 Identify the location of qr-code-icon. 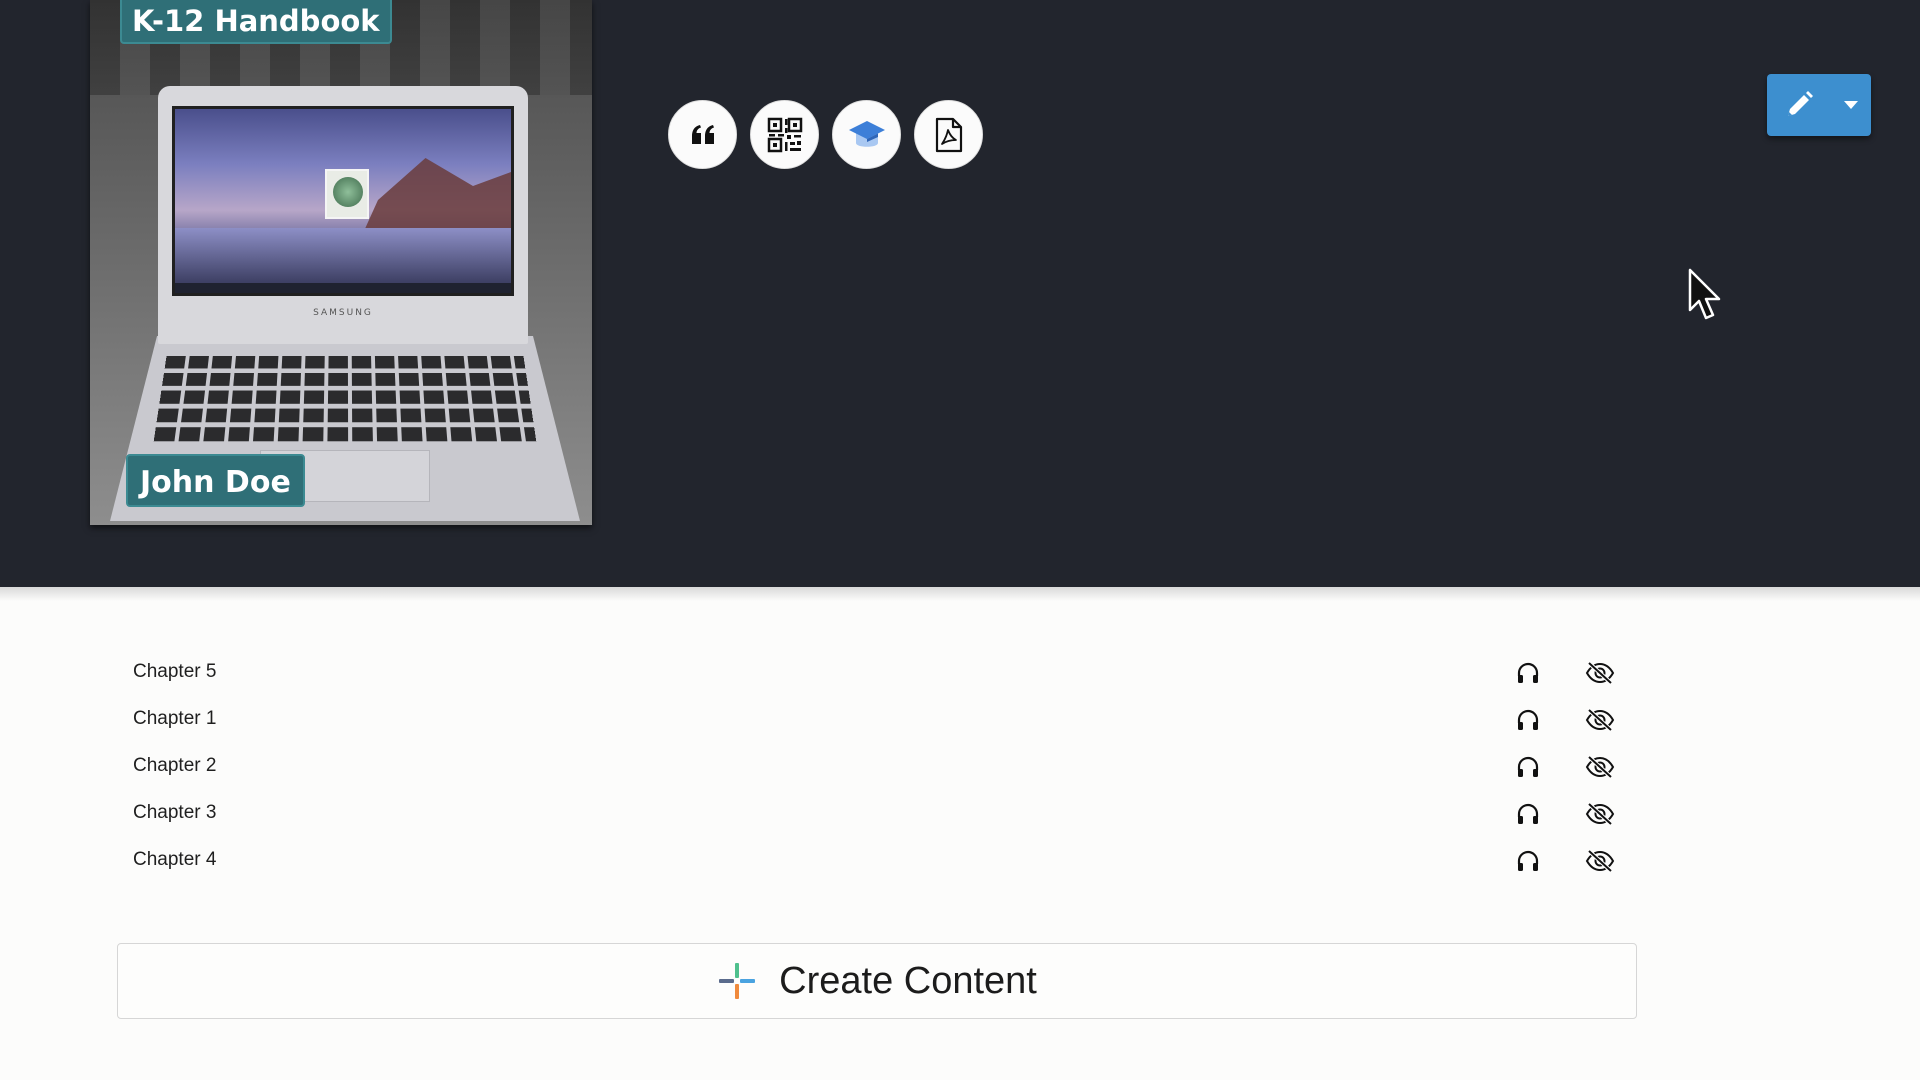
(785, 135).